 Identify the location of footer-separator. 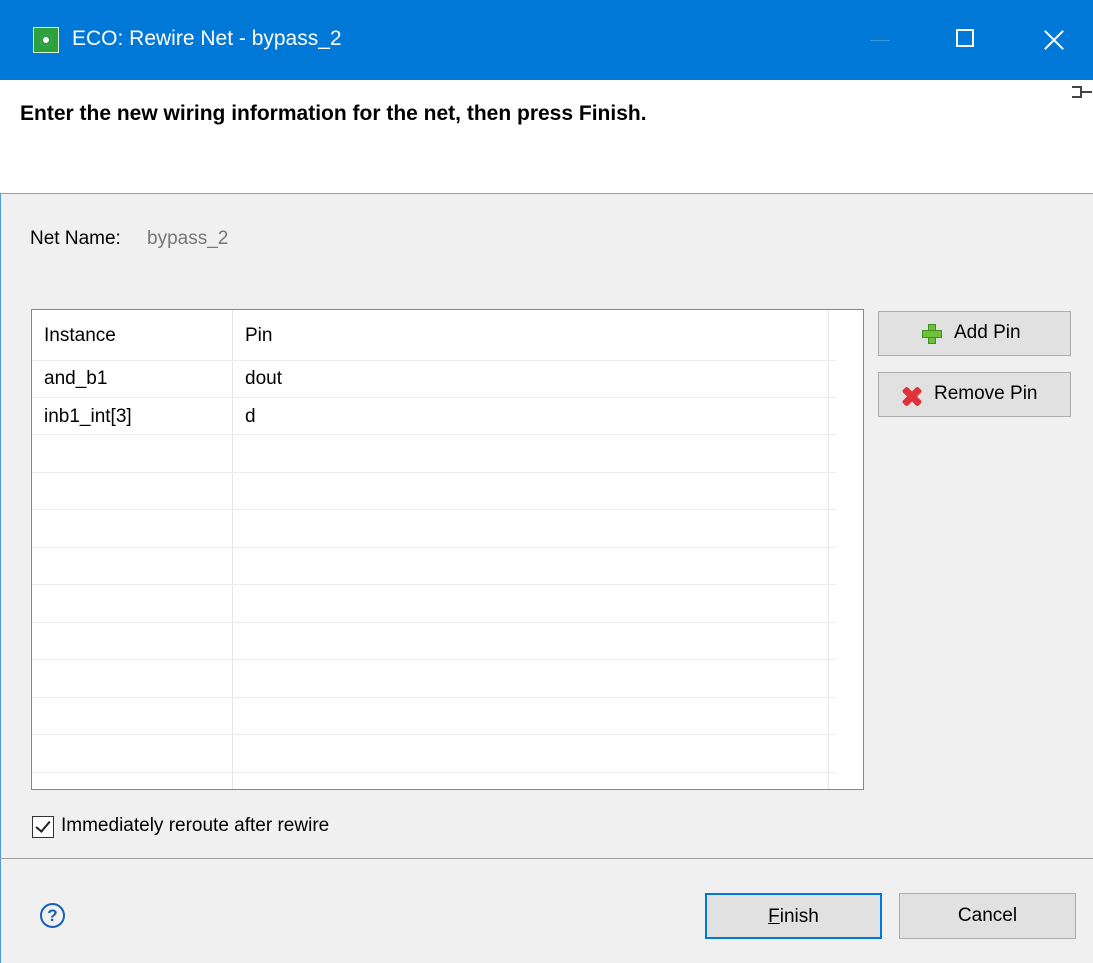
(546, 858).